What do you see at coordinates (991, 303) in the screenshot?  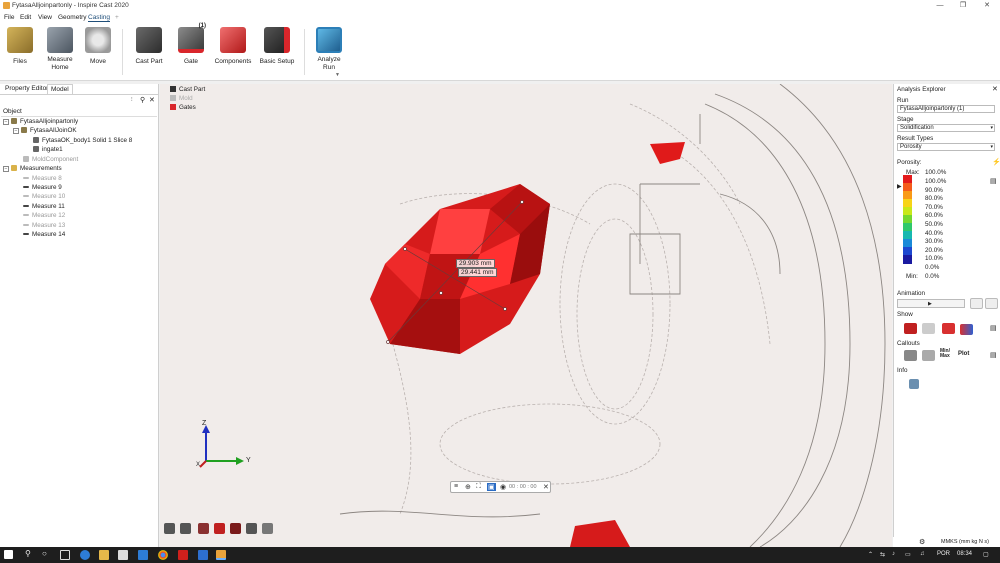 I see `animation-brush-icon` at bounding box center [991, 303].